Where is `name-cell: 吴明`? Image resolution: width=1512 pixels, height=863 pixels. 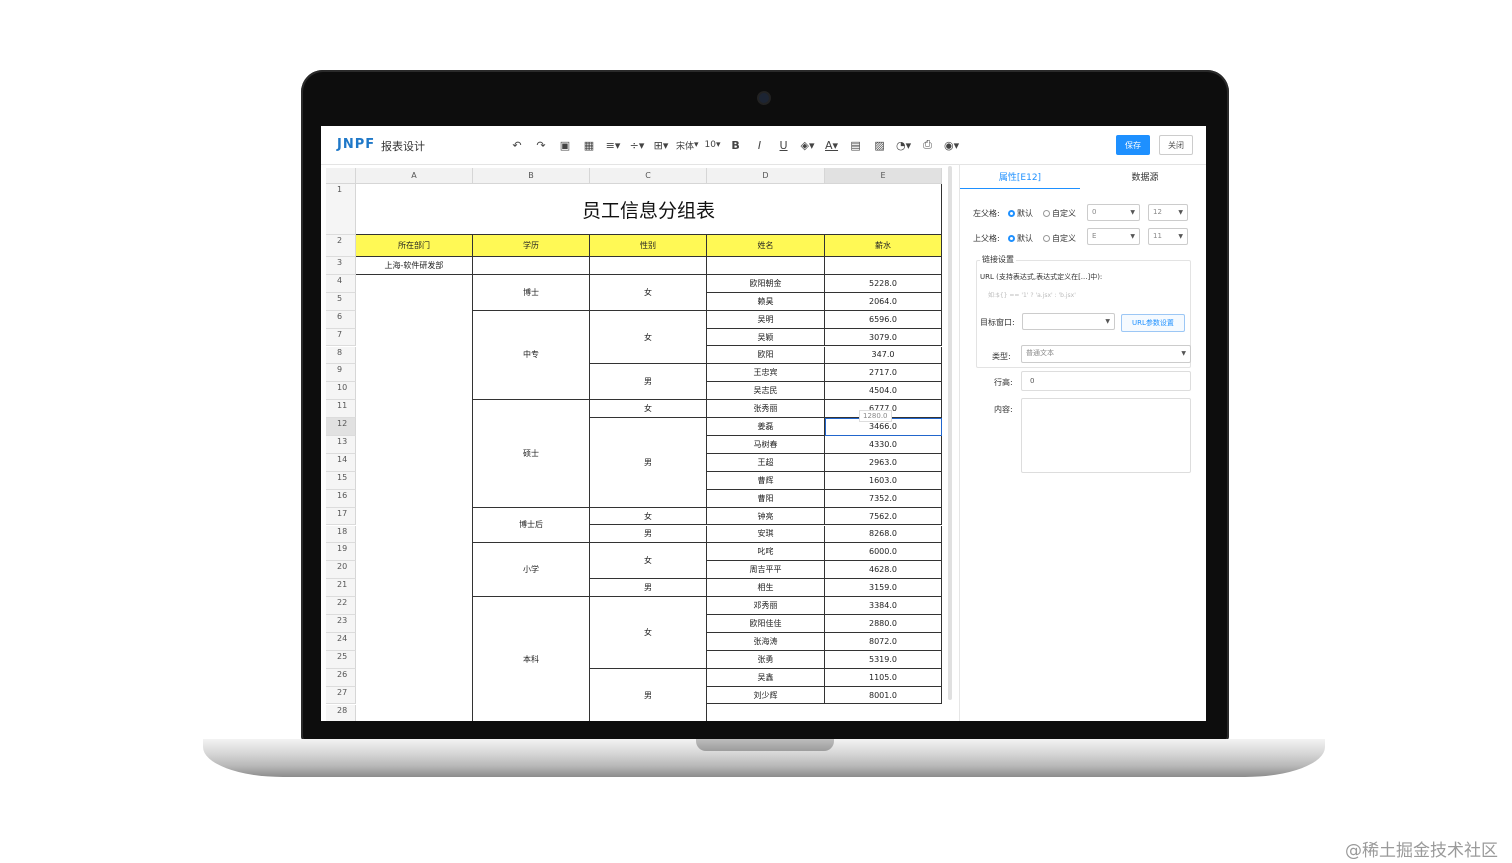
name-cell: 吴明 is located at coordinates (766, 319).